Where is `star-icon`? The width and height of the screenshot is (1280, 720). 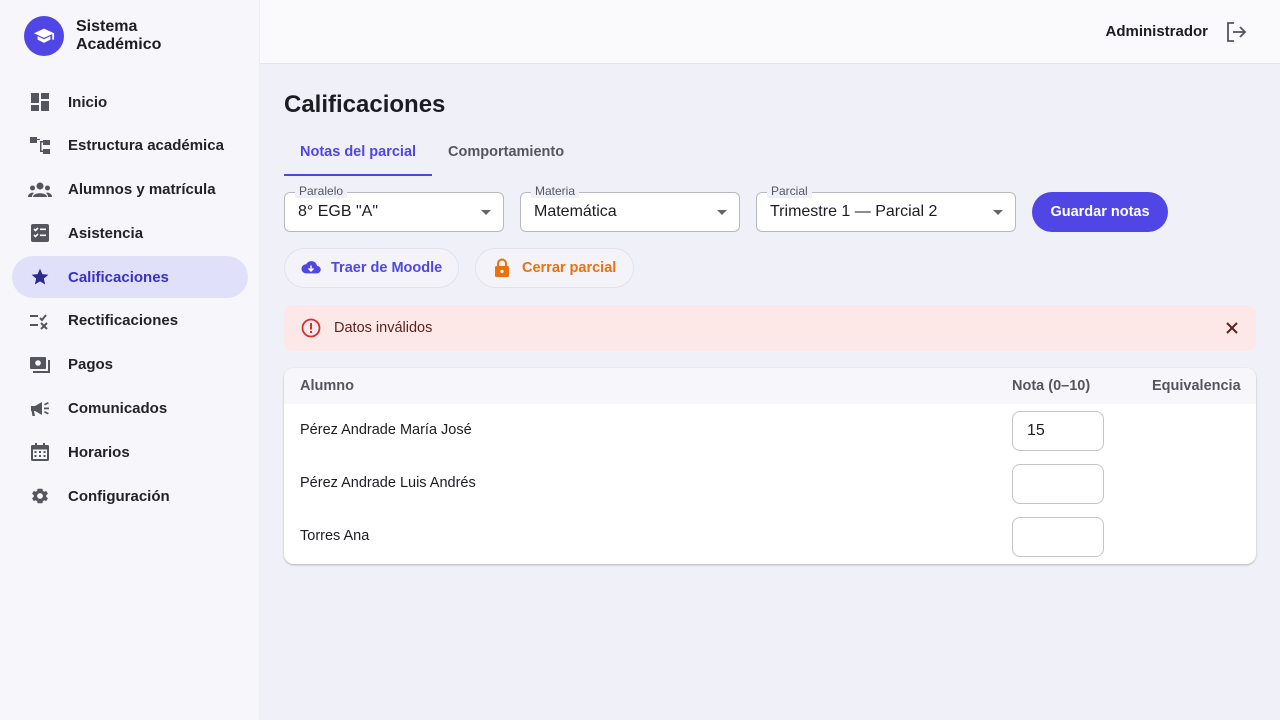 star-icon is located at coordinates (40, 277).